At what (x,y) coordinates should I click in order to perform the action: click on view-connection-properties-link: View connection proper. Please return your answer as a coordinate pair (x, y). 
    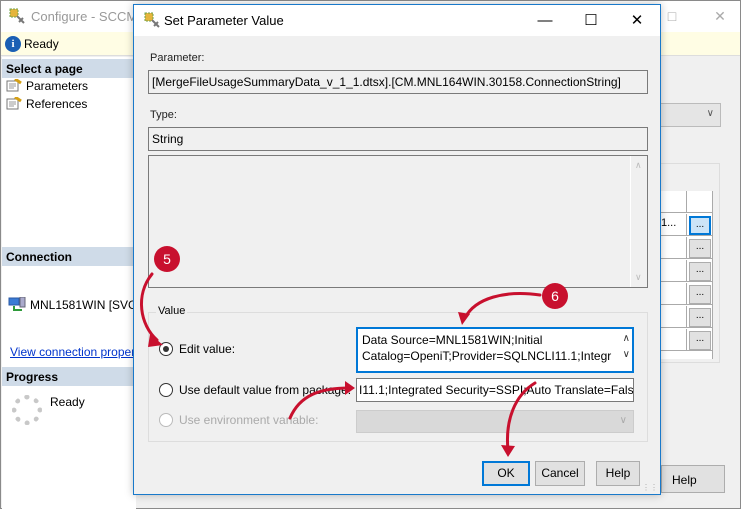
    Looking at the image, I should click on (72, 352).